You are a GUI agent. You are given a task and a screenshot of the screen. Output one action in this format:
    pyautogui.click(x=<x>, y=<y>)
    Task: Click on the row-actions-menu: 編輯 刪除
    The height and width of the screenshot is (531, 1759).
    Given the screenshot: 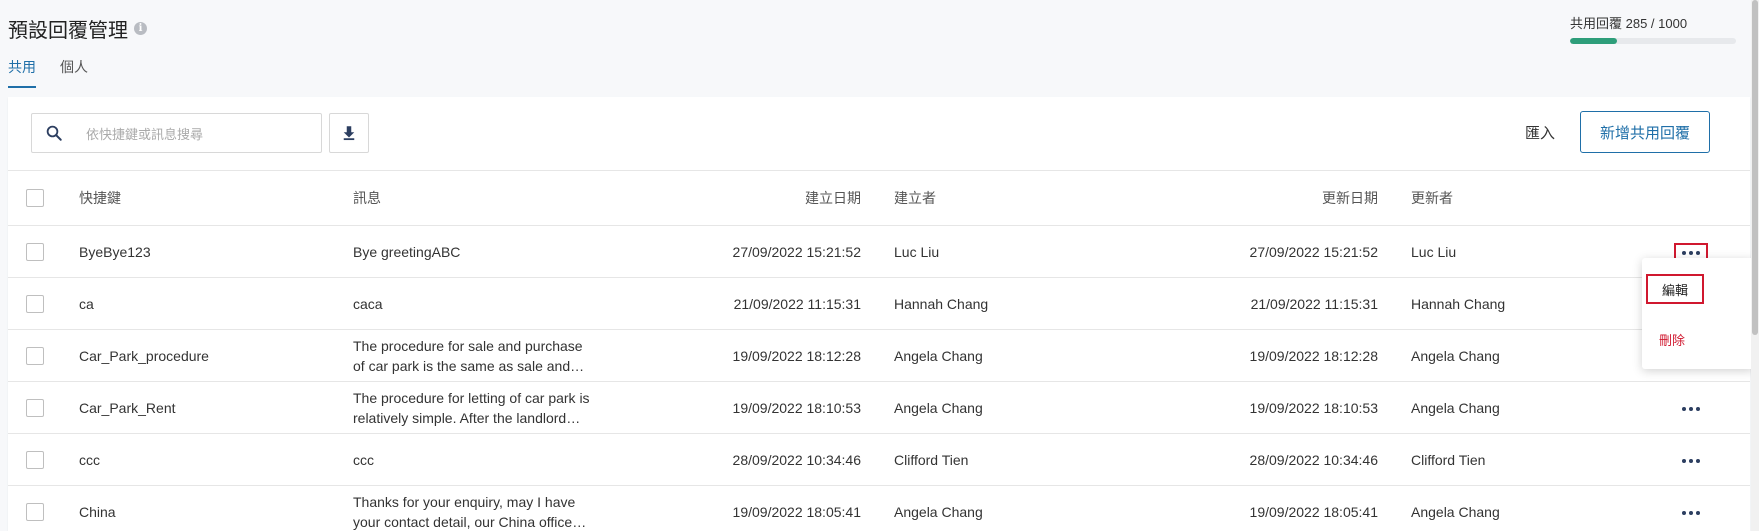 What is the action you would take?
    pyautogui.click(x=1698, y=313)
    